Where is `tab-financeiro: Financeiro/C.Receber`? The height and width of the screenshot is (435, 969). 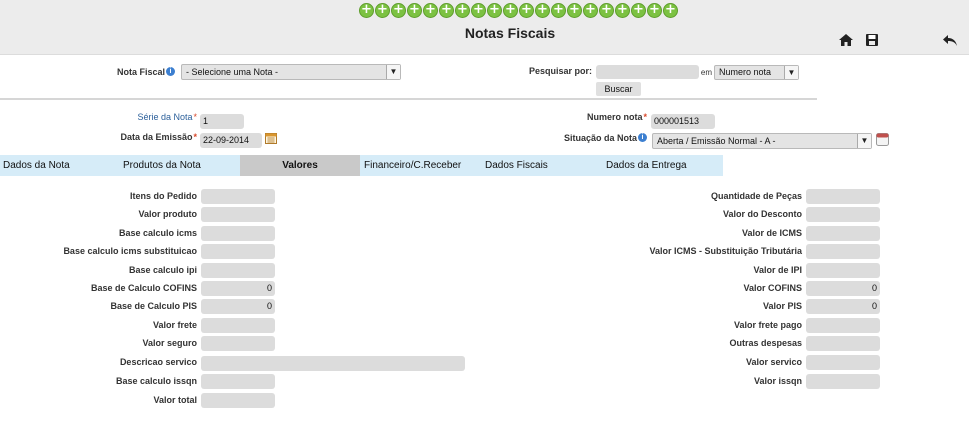 tab-financeiro: Financeiro/C.Receber is located at coordinates (412, 165).